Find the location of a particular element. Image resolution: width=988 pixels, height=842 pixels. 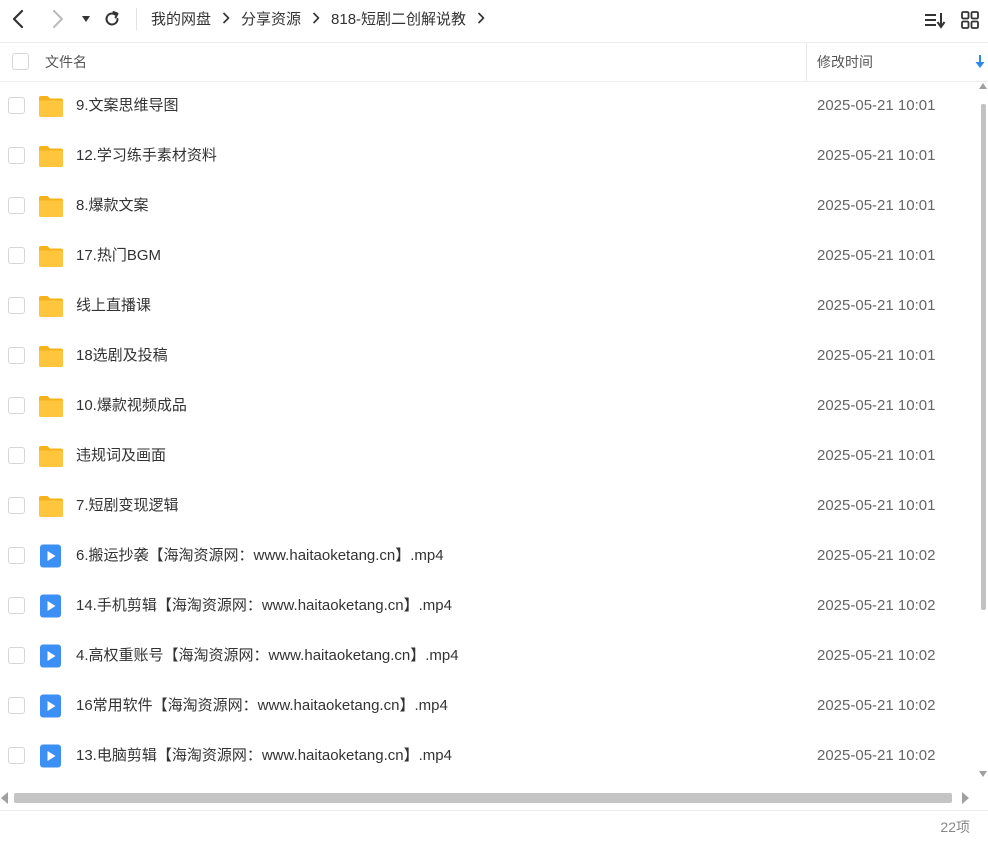

scroll-right-arrow-icon is located at coordinates (965, 798).